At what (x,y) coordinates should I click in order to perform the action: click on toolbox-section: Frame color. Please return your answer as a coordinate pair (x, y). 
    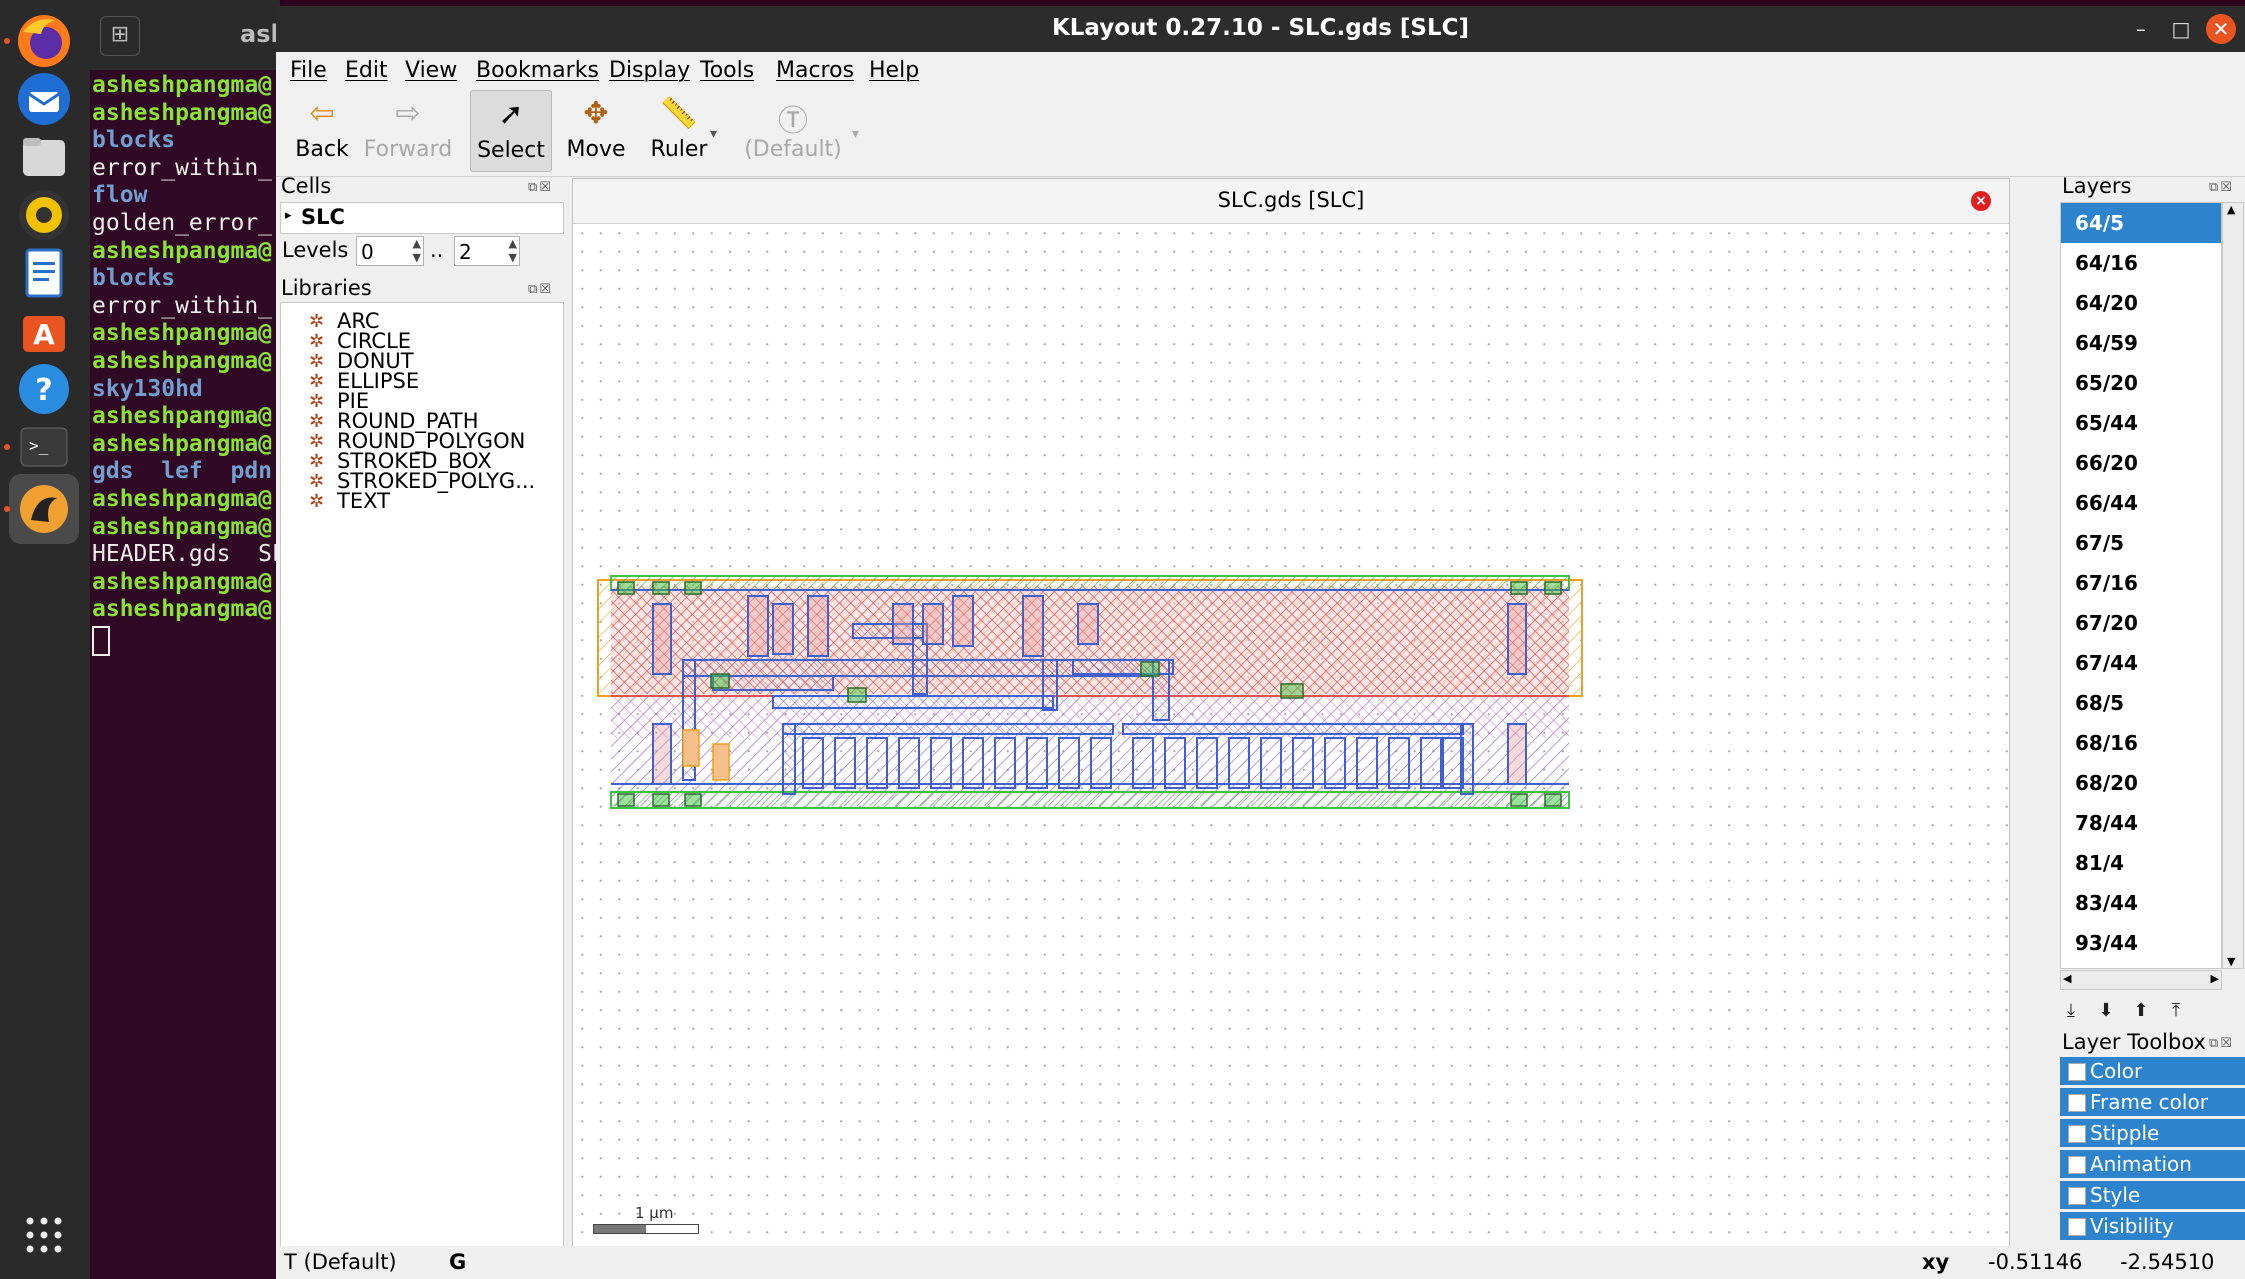
    Looking at the image, I should click on (2152, 1102).